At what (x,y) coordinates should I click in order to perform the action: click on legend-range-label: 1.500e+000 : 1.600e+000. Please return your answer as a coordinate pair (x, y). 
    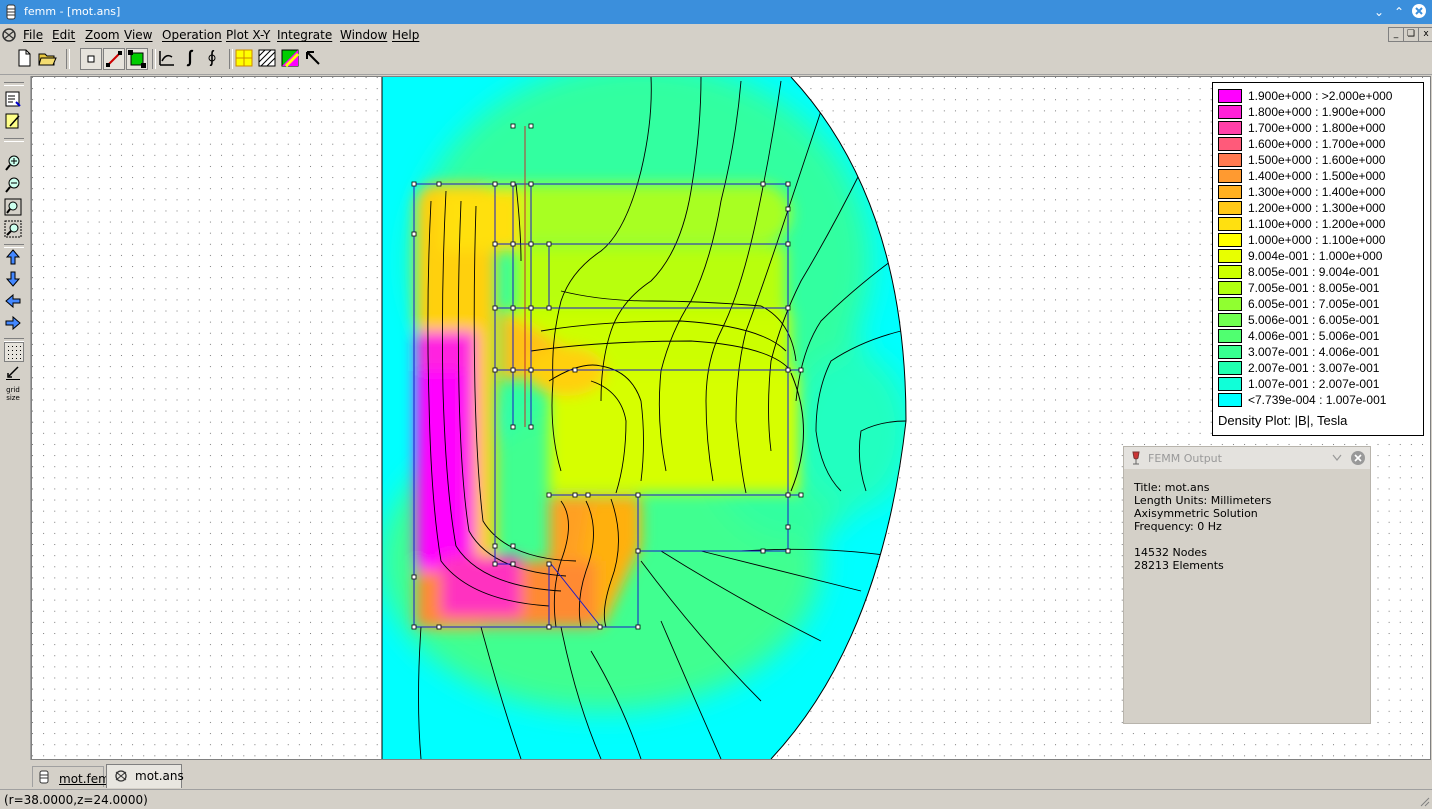
    Looking at the image, I should click on (1317, 160).